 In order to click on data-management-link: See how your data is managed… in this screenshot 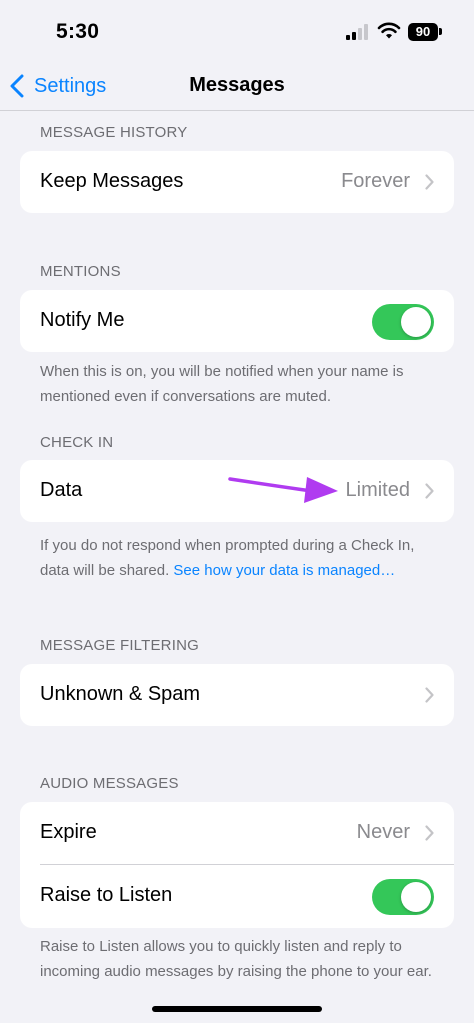, I will do `click(284, 570)`.